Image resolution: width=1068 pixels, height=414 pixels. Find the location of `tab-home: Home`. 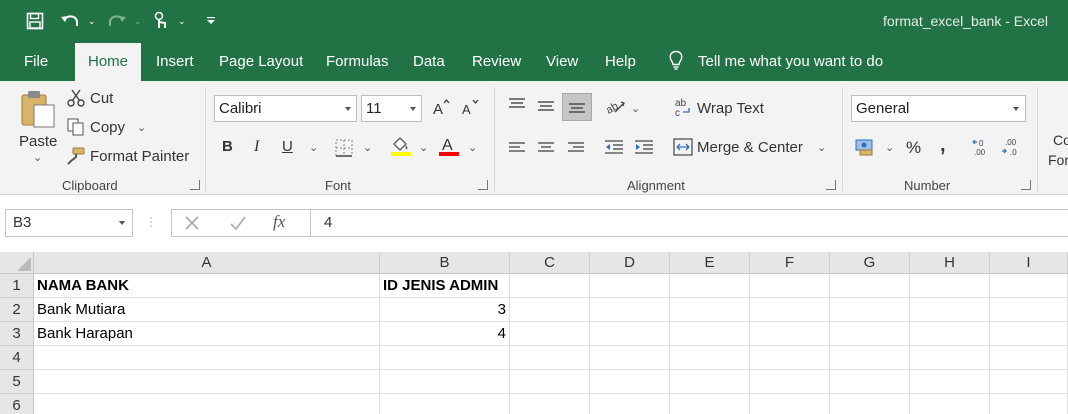

tab-home: Home is located at coordinates (108, 62).